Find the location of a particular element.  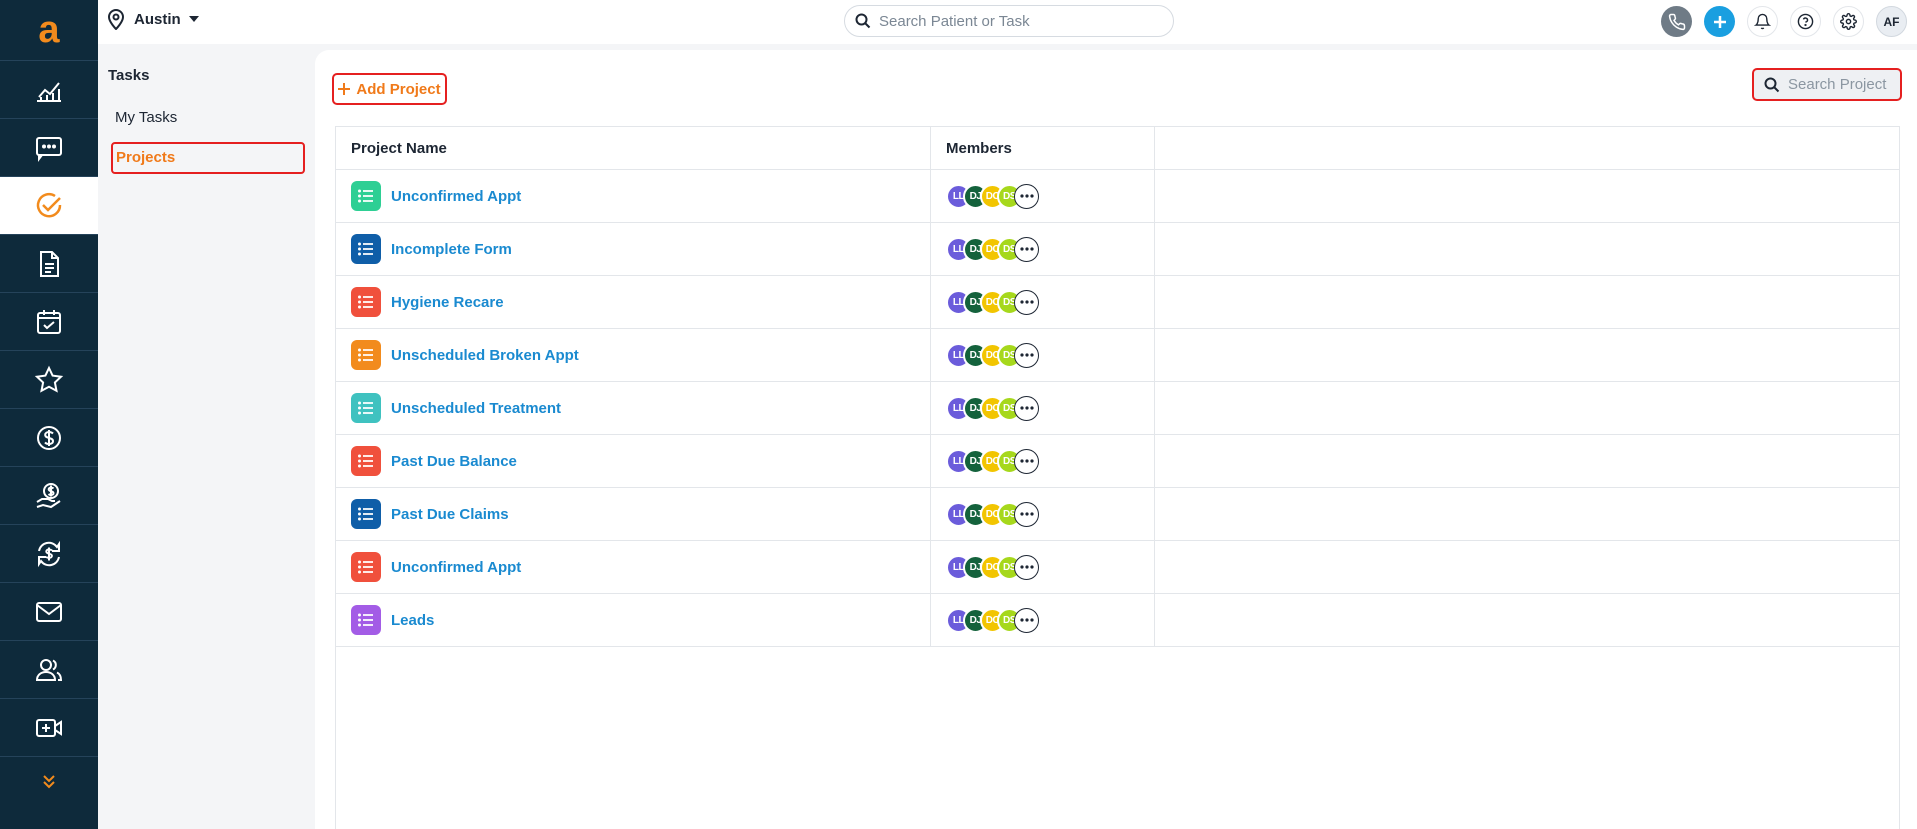

rail-item-reviews is located at coordinates (49, 380).